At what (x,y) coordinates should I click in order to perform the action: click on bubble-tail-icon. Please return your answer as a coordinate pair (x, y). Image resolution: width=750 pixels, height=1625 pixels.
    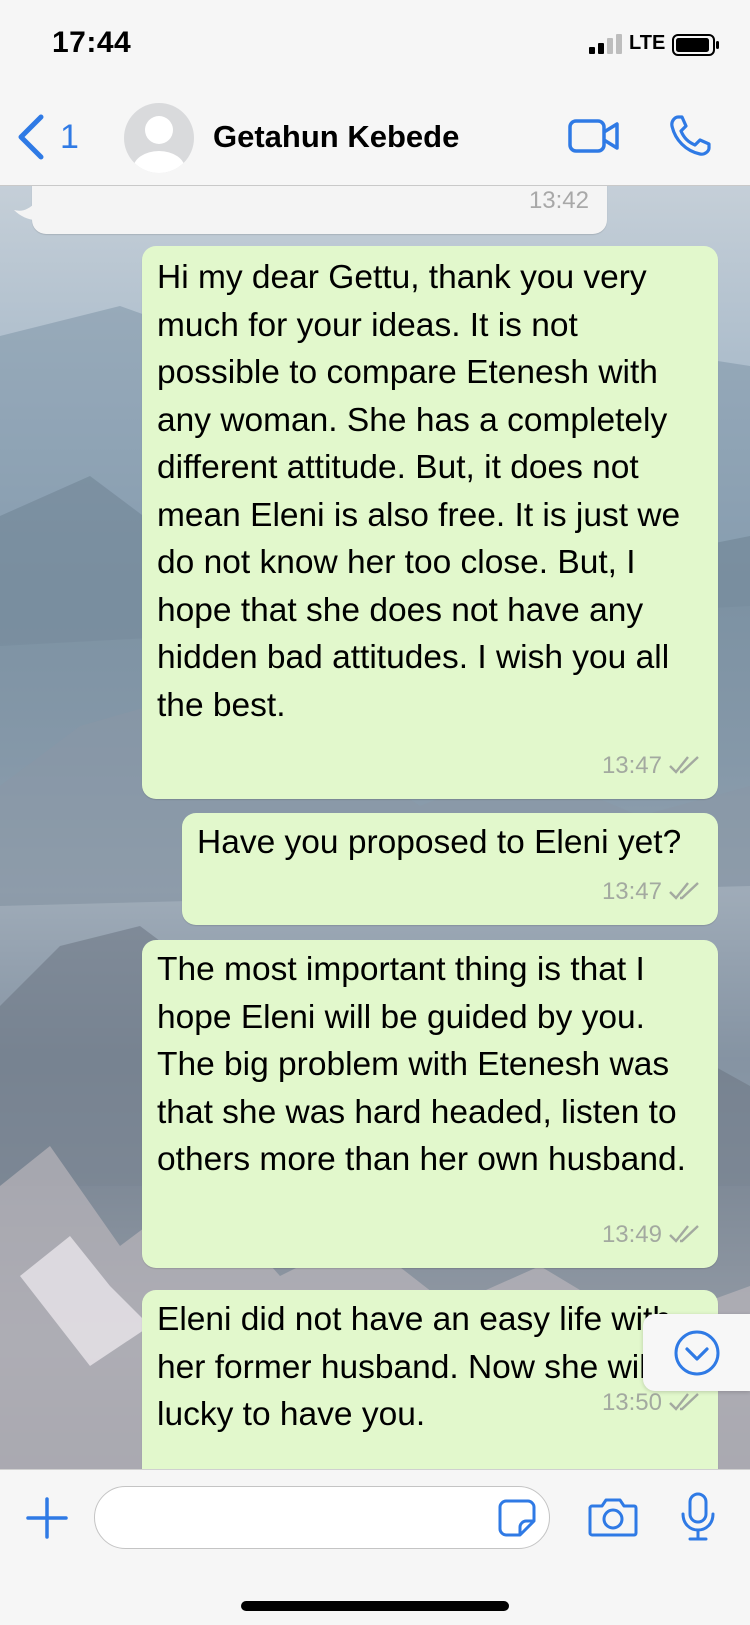
    Looking at the image, I should click on (25, 211).